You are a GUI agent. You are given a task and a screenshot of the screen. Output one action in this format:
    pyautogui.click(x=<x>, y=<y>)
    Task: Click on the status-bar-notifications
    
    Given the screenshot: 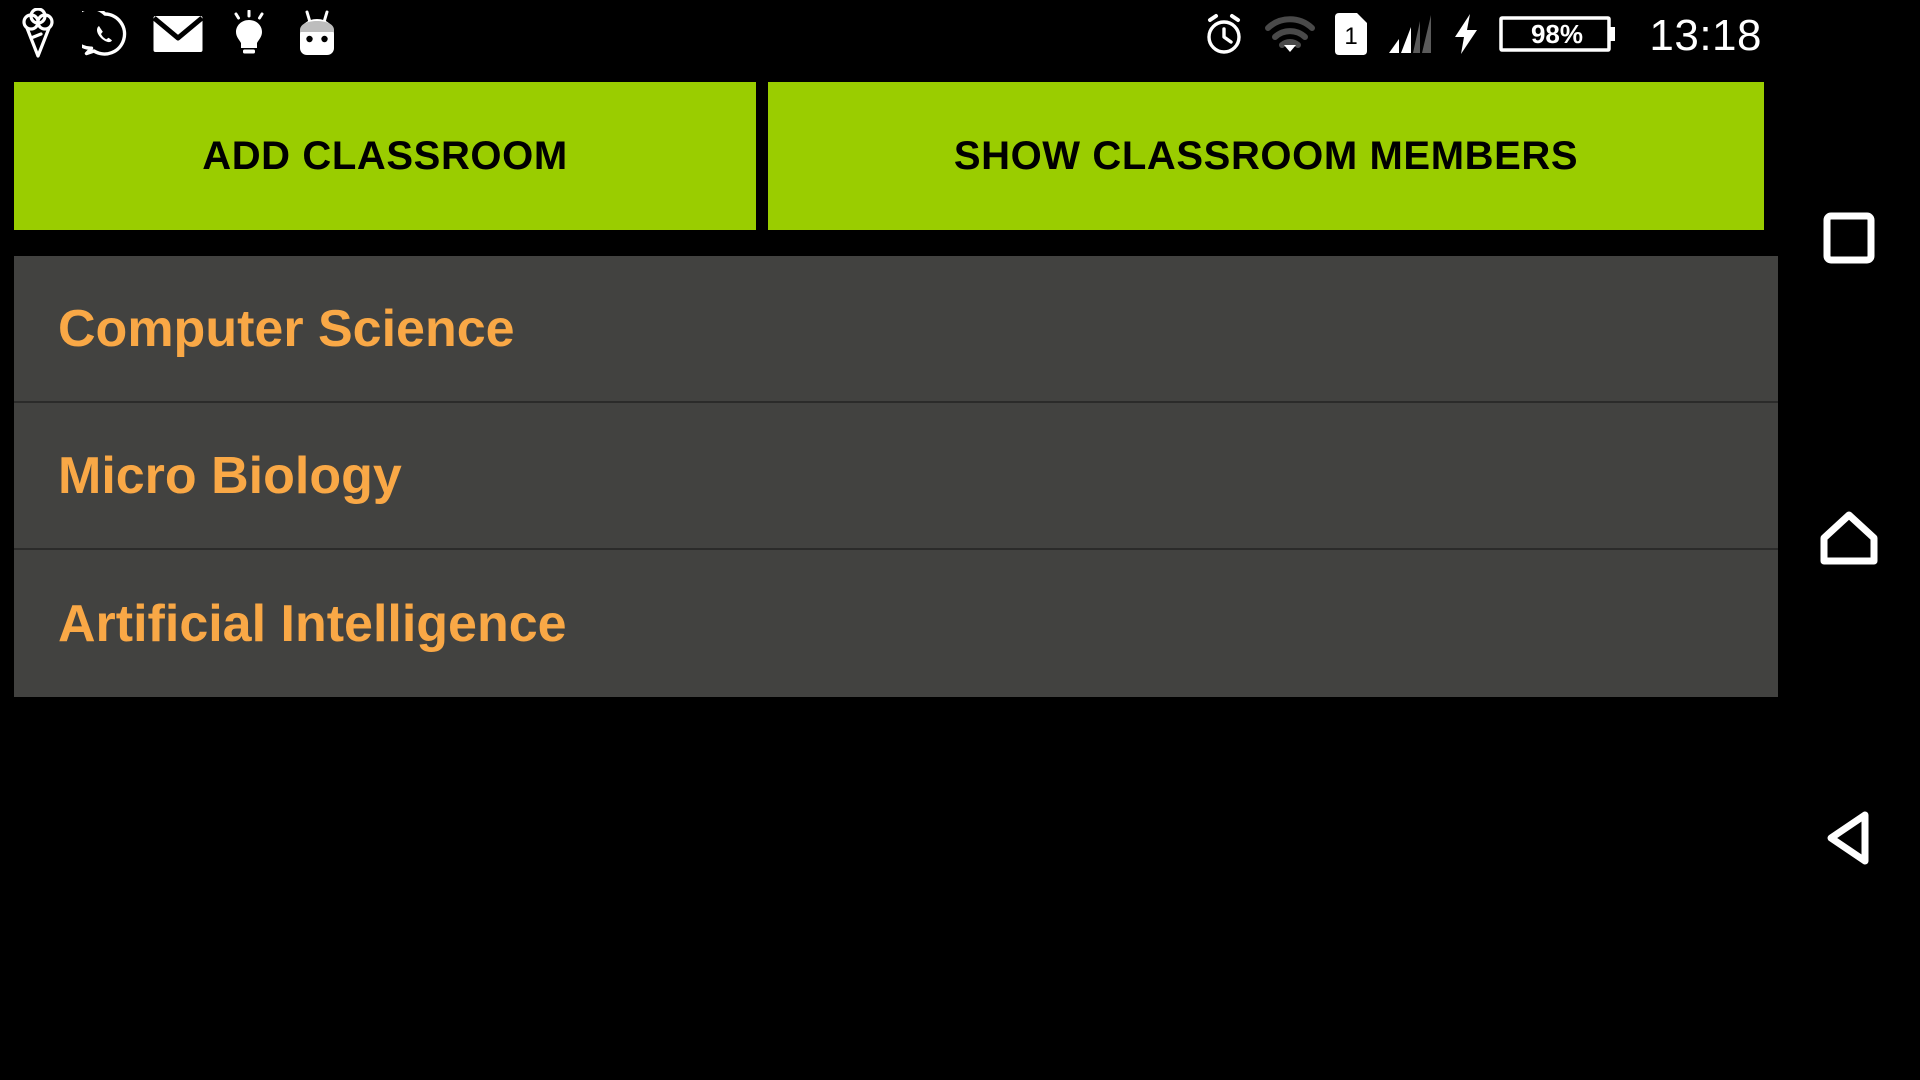 What is the action you would take?
    pyautogui.click(x=170, y=35)
    